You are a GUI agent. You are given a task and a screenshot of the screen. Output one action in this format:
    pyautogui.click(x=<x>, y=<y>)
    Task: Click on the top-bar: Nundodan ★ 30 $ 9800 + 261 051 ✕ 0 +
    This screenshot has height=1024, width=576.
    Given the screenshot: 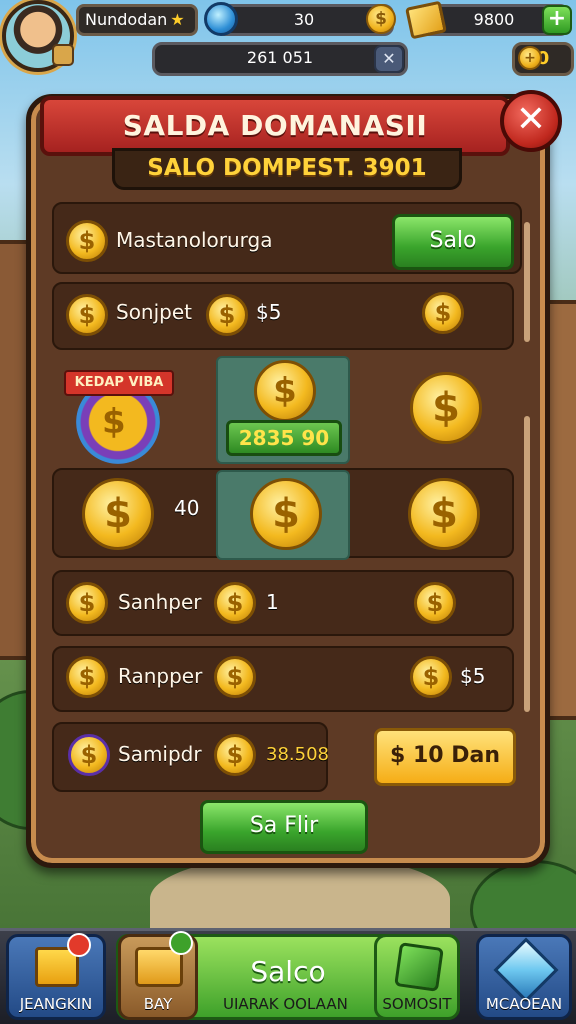 What is the action you would take?
    pyautogui.click(x=288, y=45)
    